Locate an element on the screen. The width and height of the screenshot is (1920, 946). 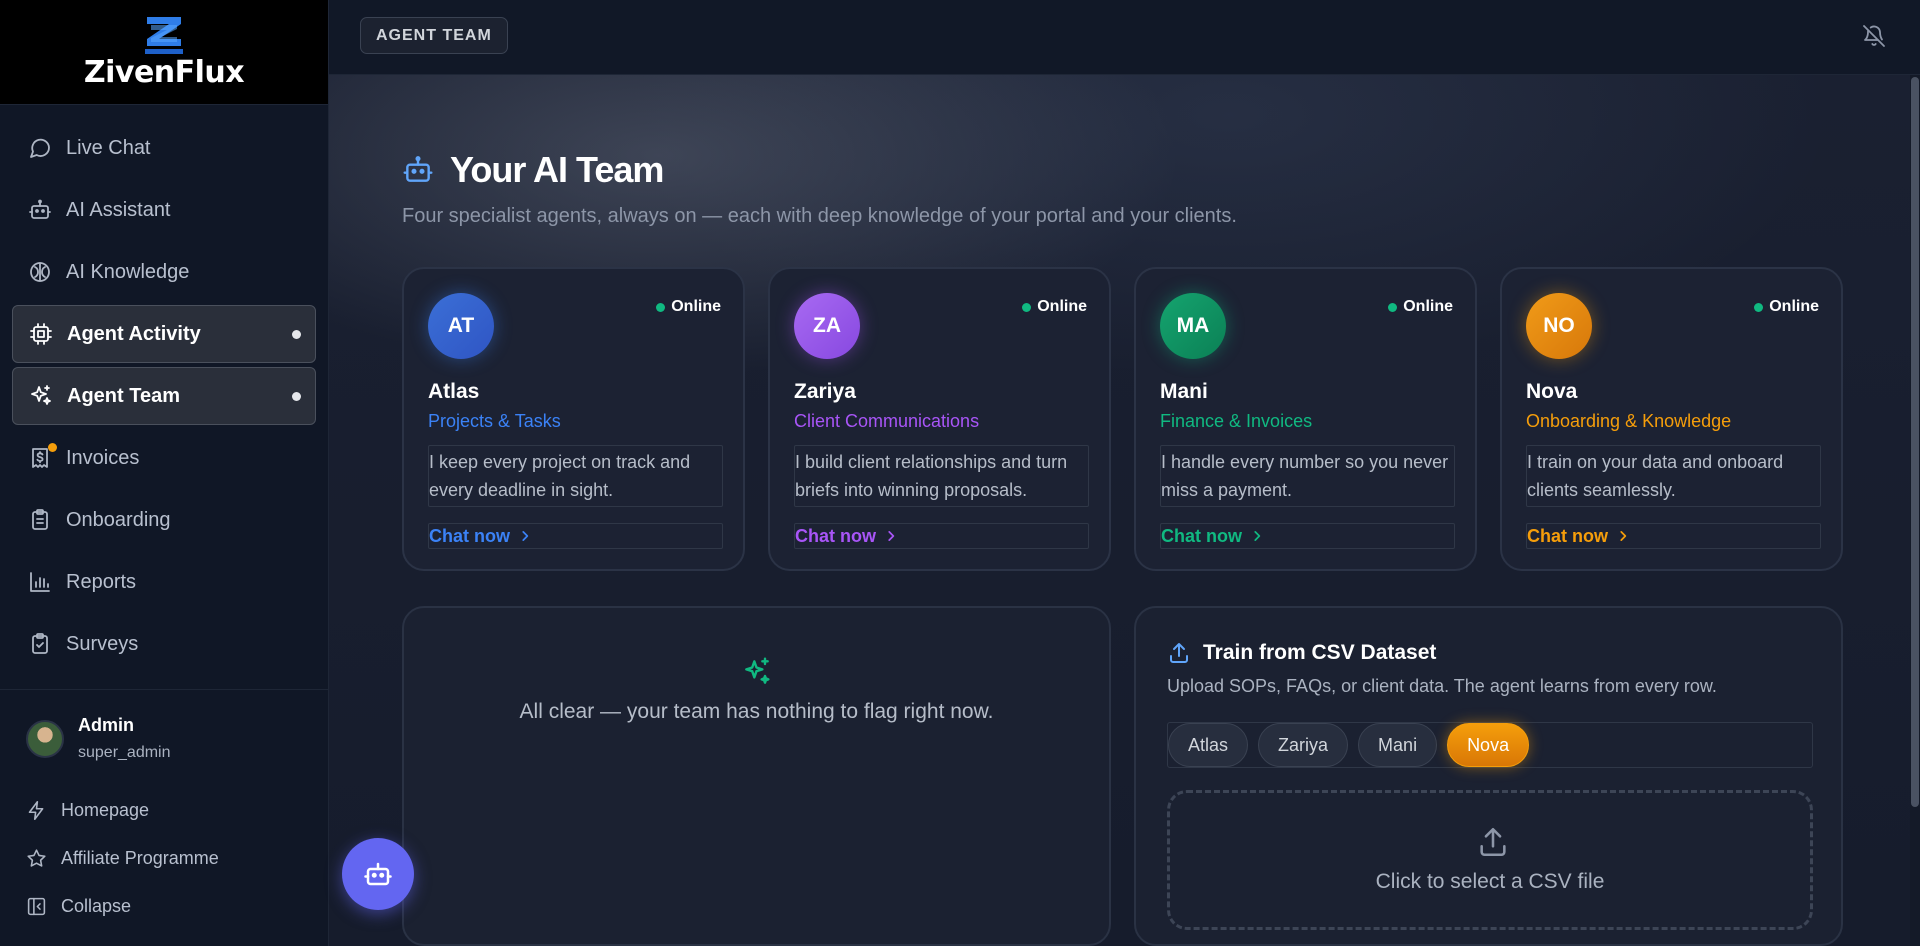
collapse-button: Collapse is located at coordinates (78, 906).